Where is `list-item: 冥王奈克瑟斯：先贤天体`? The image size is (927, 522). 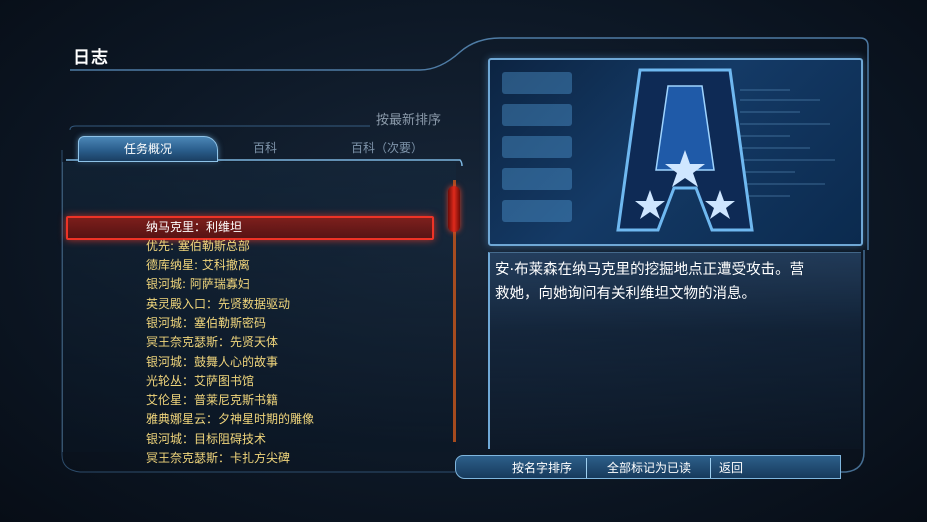 list-item: 冥王奈克瑟斯：先贤天体 is located at coordinates (212, 342).